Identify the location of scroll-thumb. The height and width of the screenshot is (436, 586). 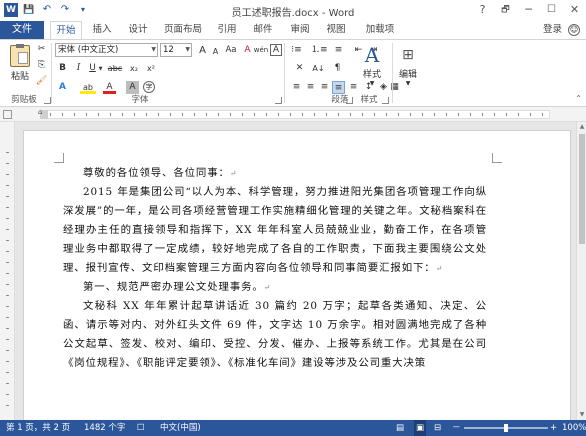
(582, 189).